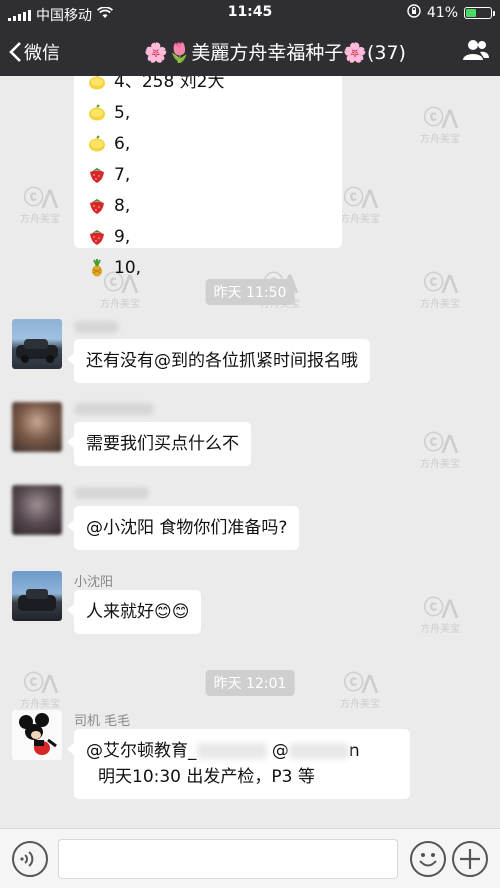 The width and height of the screenshot is (500, 888). I want to click on list-message-bubble: 4、258 刘2大 5, 6, 7, 8, 9, 10,, so click(208, 177).